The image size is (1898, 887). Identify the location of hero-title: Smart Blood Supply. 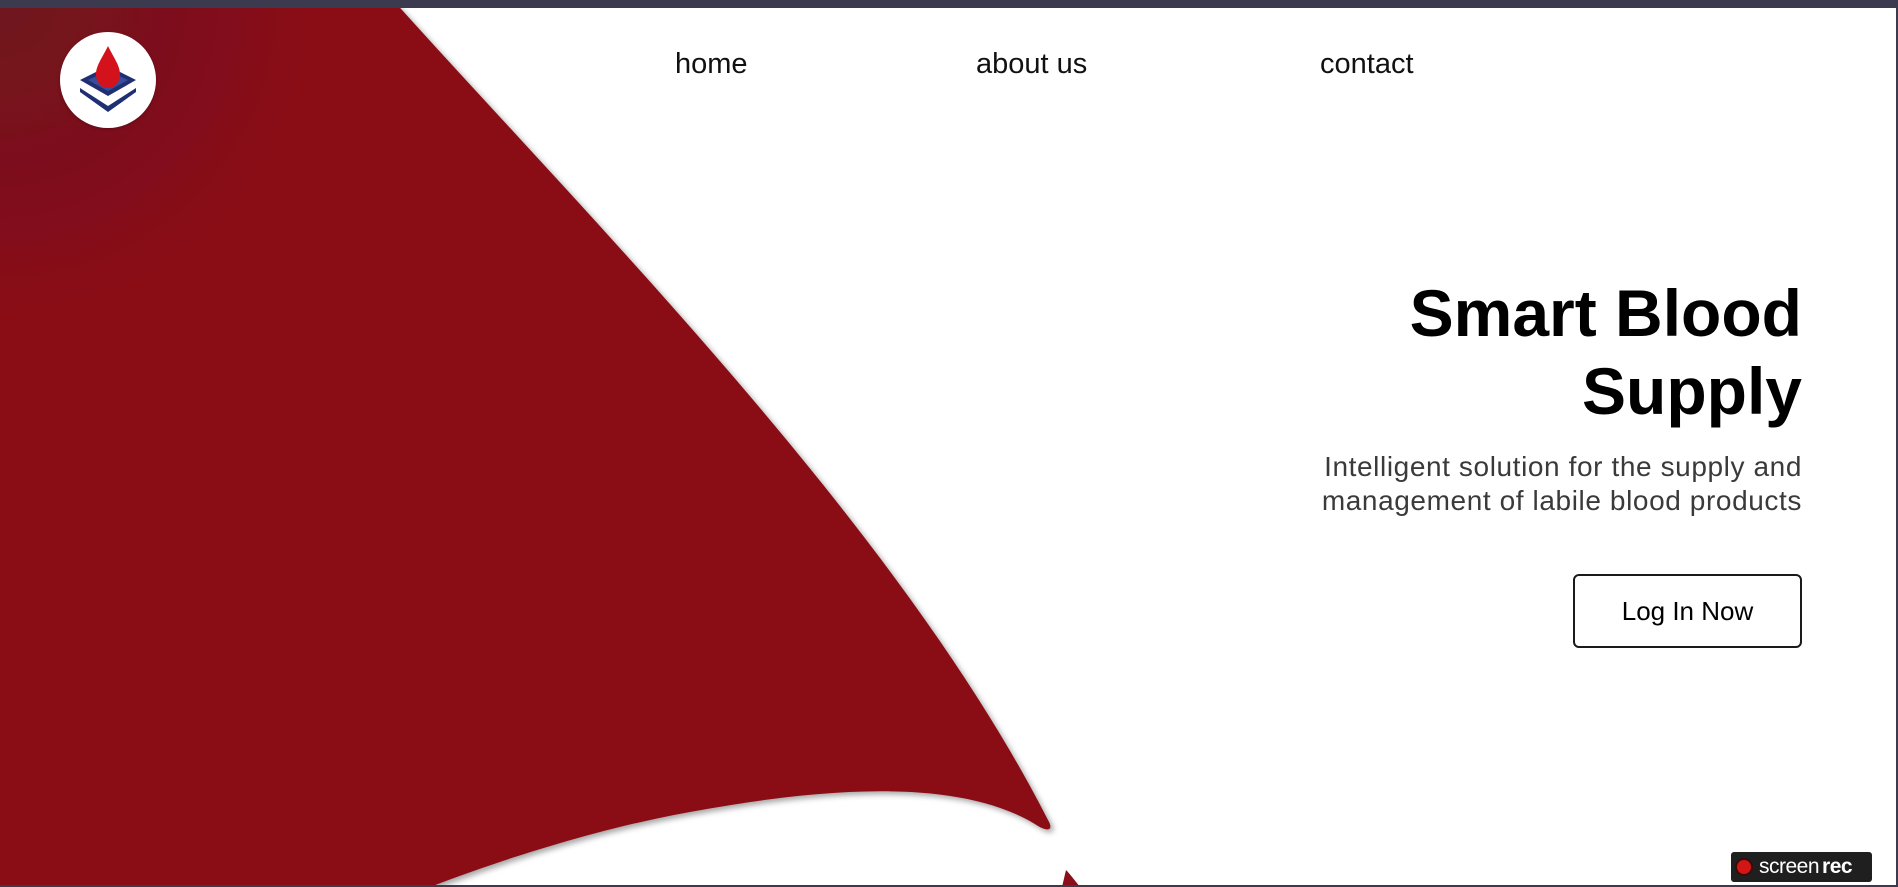
(1502, 352).